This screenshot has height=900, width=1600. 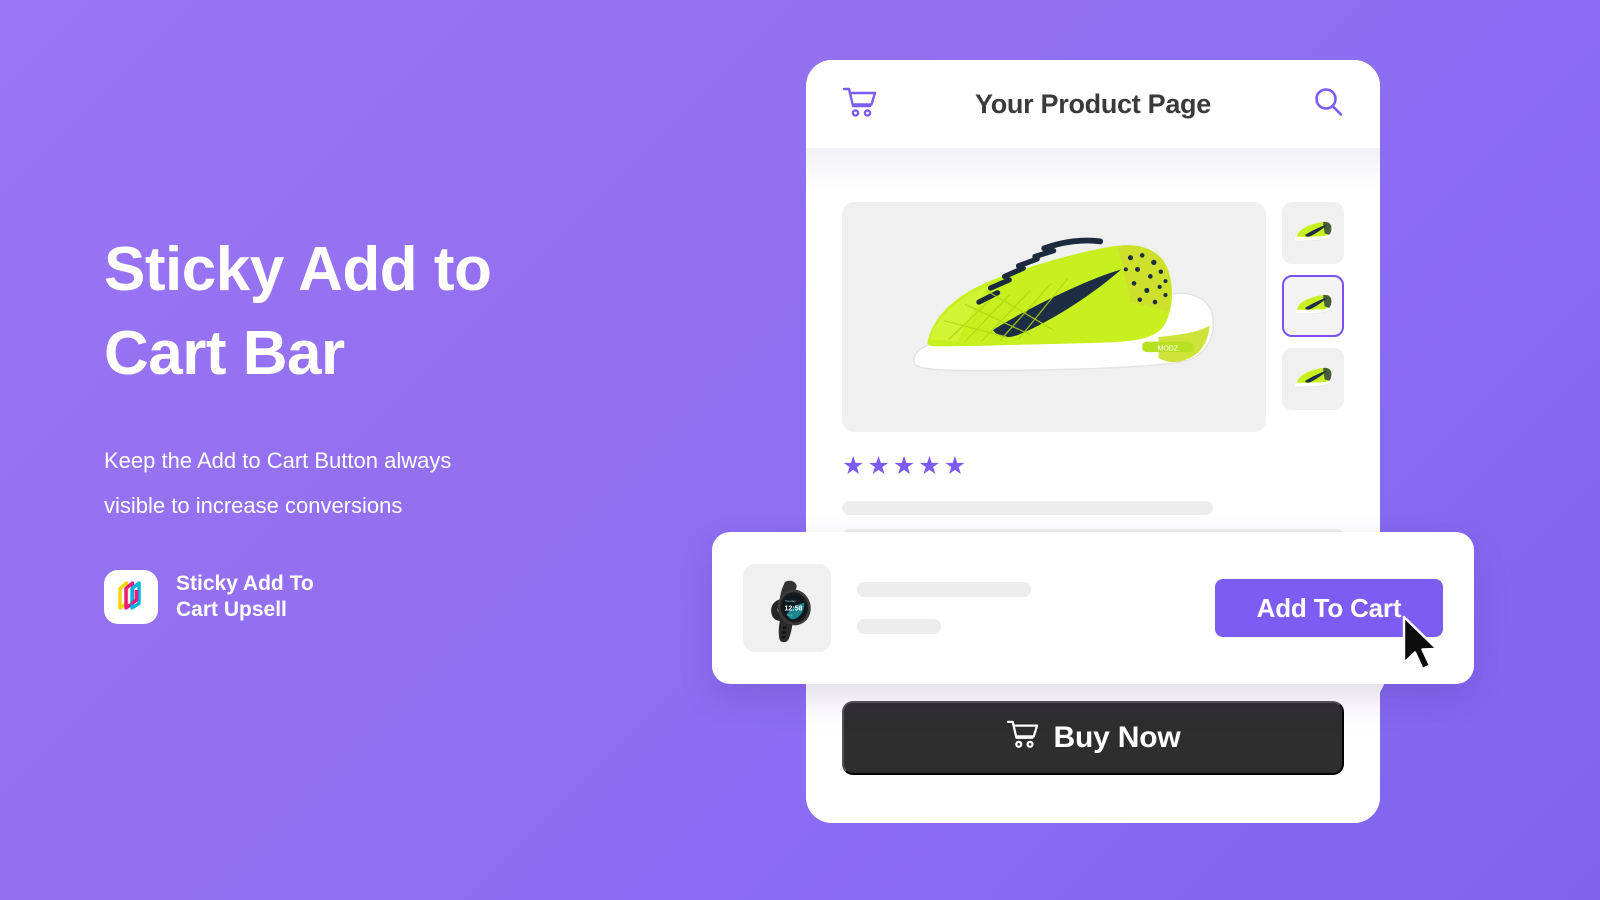 What do you see at coordinates (853, 466) in the screenshot?
I see `star-icon-1: ★` at bounding box center [853, 466].